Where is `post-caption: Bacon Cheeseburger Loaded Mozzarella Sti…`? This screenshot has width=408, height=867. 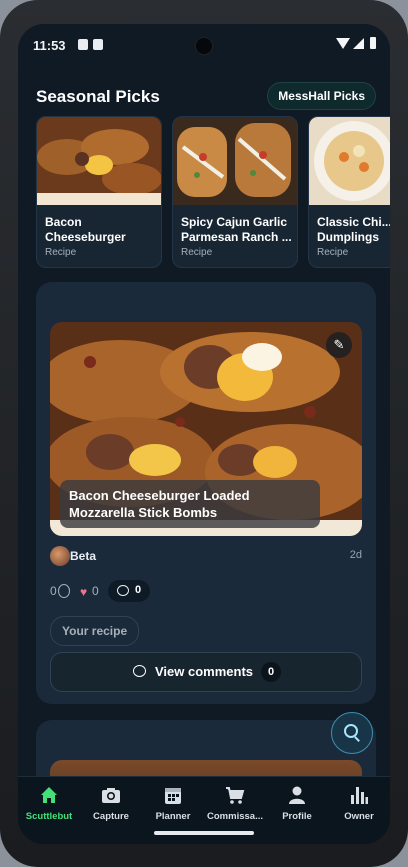 post-caption: Bacon Cheeseburger Loaded Mozzarella Sti… is located at coordinates (190, 504).